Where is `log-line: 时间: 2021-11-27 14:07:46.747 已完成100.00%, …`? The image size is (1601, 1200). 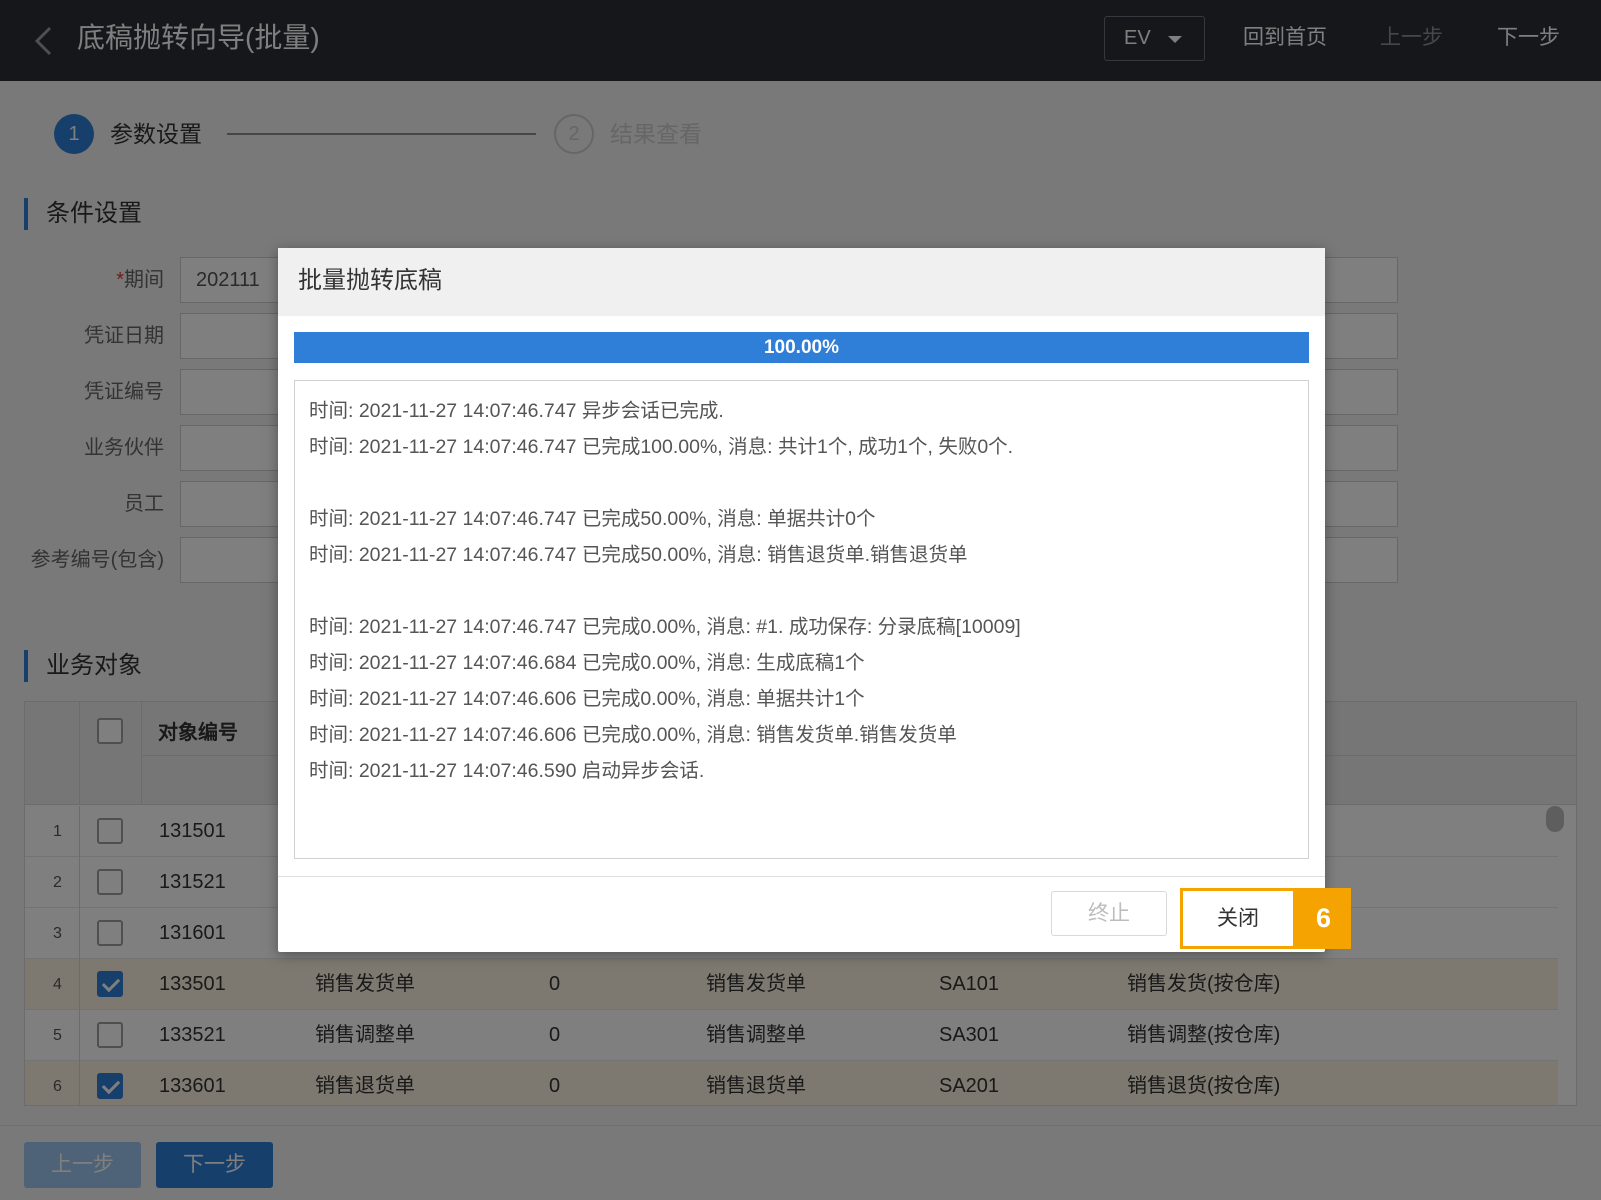 log-line: 时间: 2021-11-27 14:07:46.747 已完成100.00%, … is located at coordinates (661, 447).